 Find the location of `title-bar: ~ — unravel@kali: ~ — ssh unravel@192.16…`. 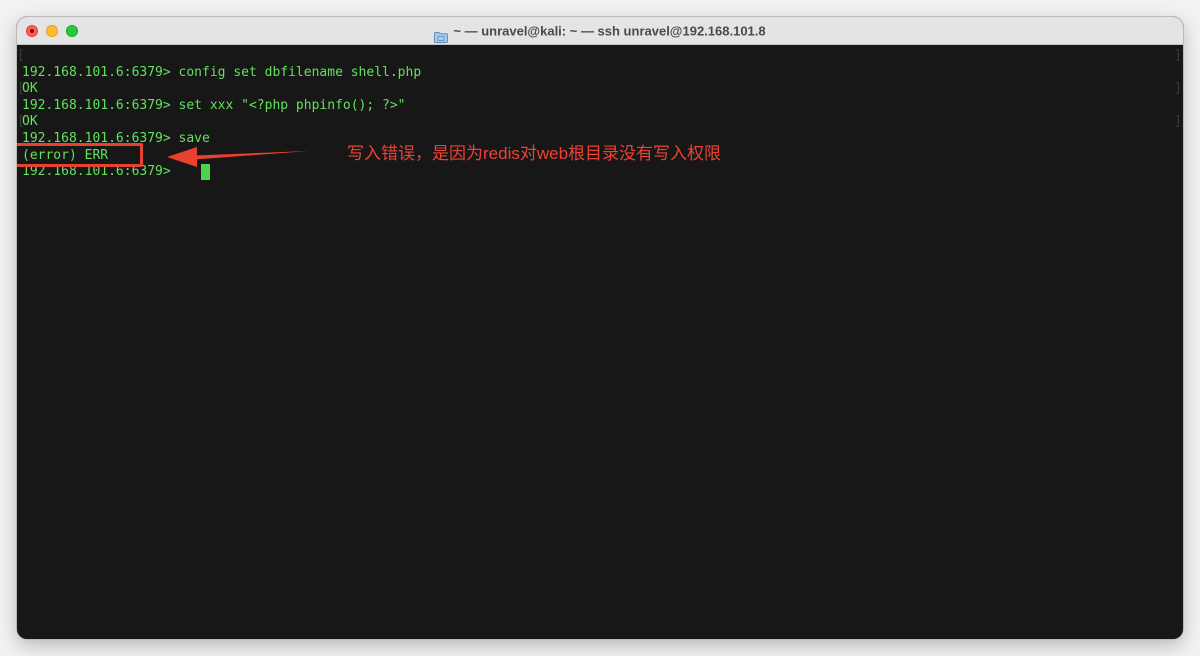

title-bar: ~ — unravel@kali: ~ — ssh unravel@192.16… is located at coordinates (600, 31).